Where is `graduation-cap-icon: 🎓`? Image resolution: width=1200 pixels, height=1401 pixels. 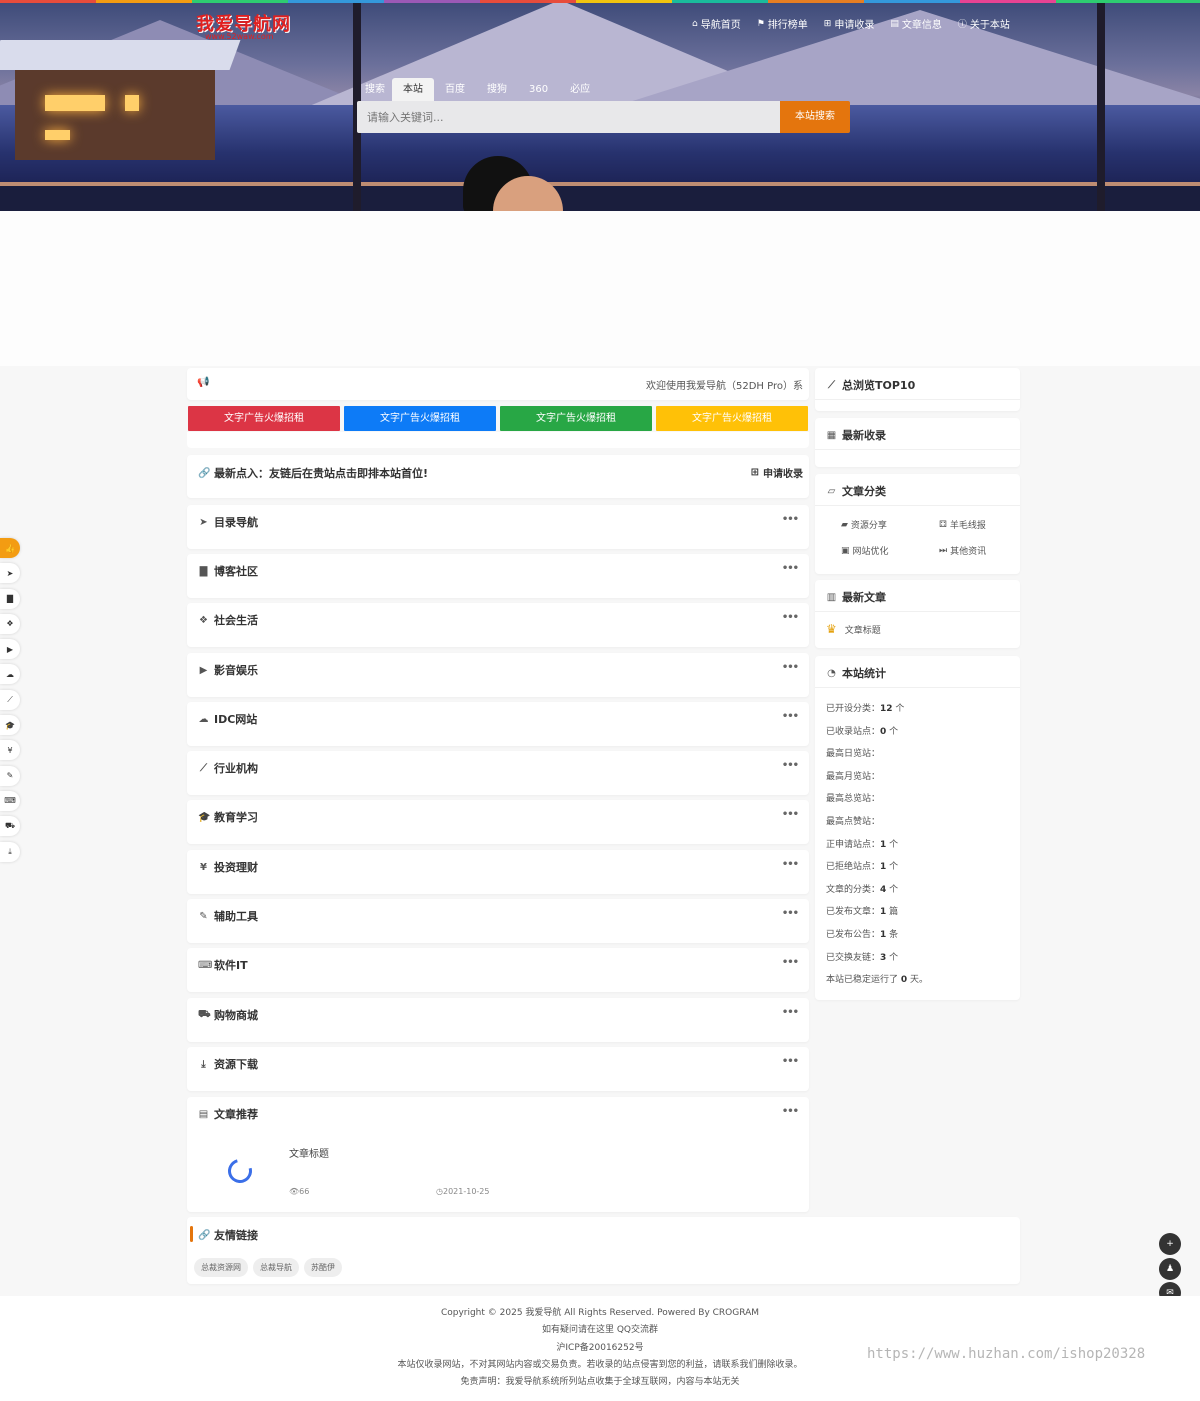 graduation-cap-icon: 🎓 is located at coordinates (10, 725).